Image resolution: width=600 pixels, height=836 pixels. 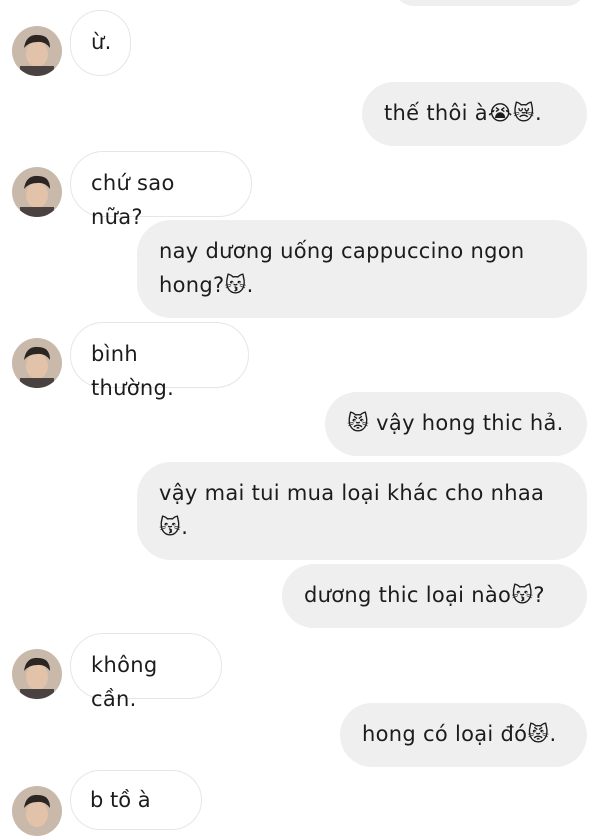 I want to click on message-bubble-outgoing-partial, so click(x=490, y=3).